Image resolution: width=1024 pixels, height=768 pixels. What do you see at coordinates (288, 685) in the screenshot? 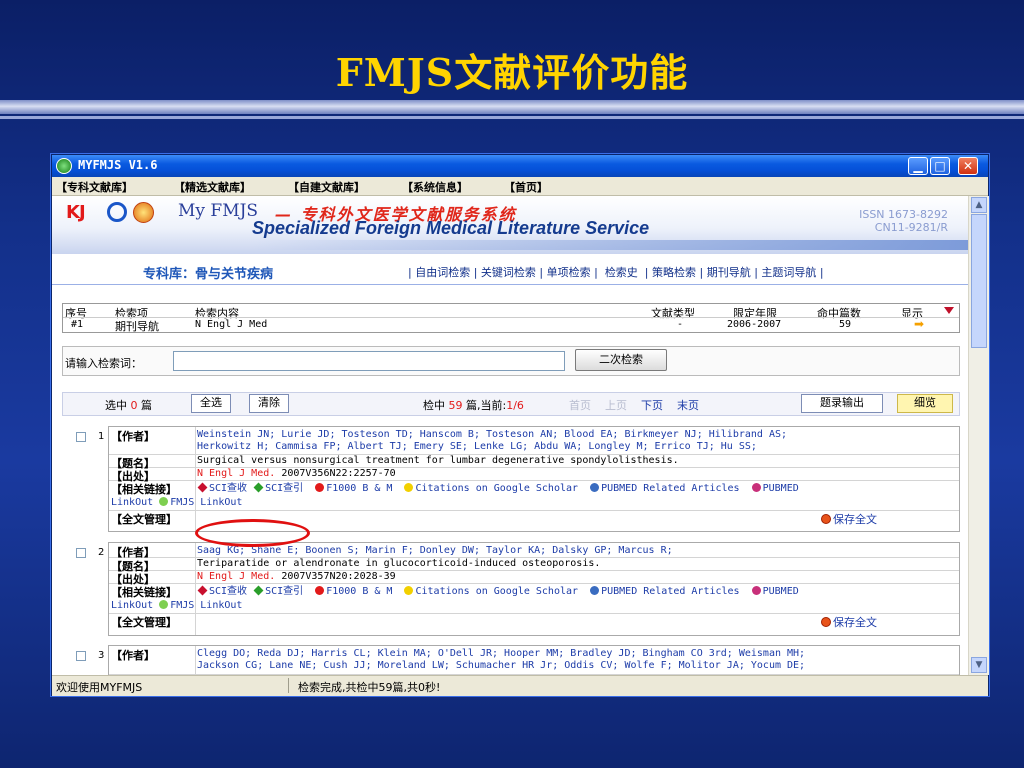
I see `status-separator` at bounding box center [288, 685].